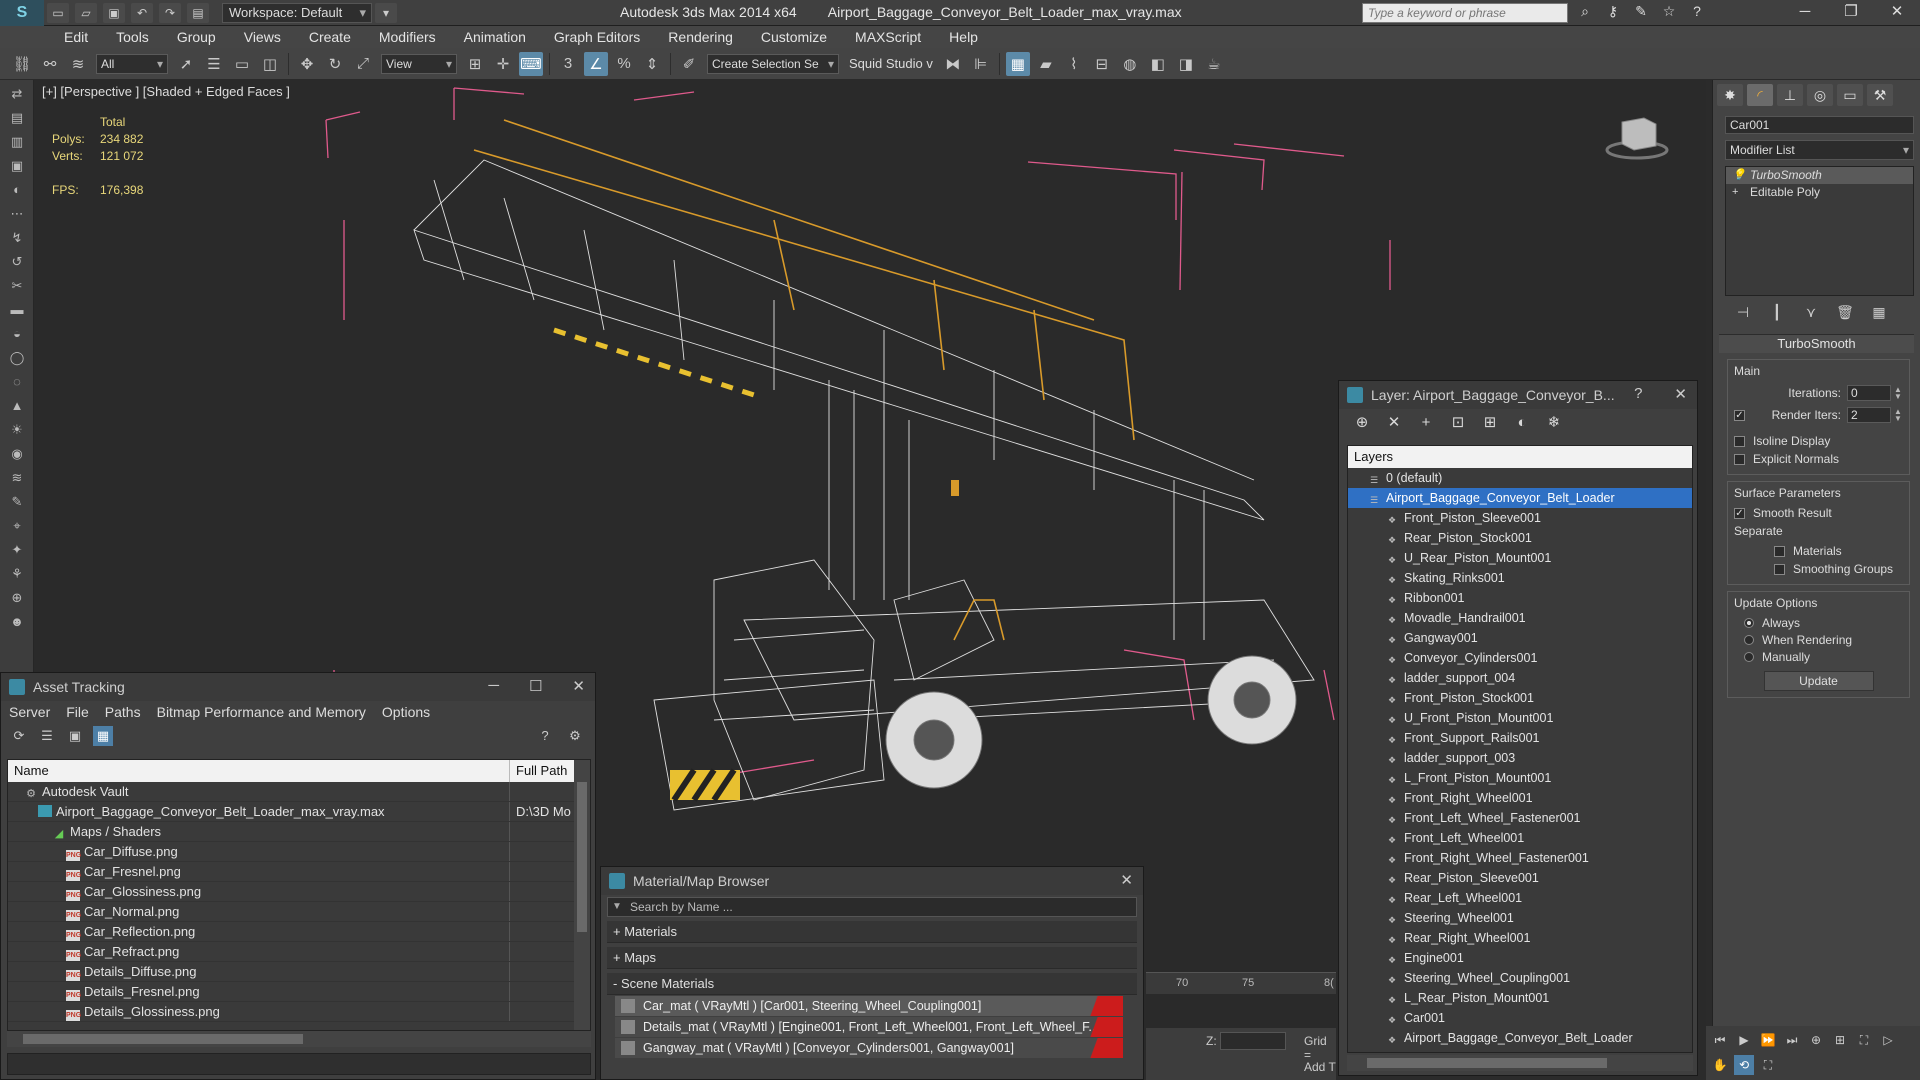  Describe the element at coordinates (298, 687) in the screenshot. I see `asset-tracking-titlebar: Asset Tracking ─ ☐ ✕` at that location.